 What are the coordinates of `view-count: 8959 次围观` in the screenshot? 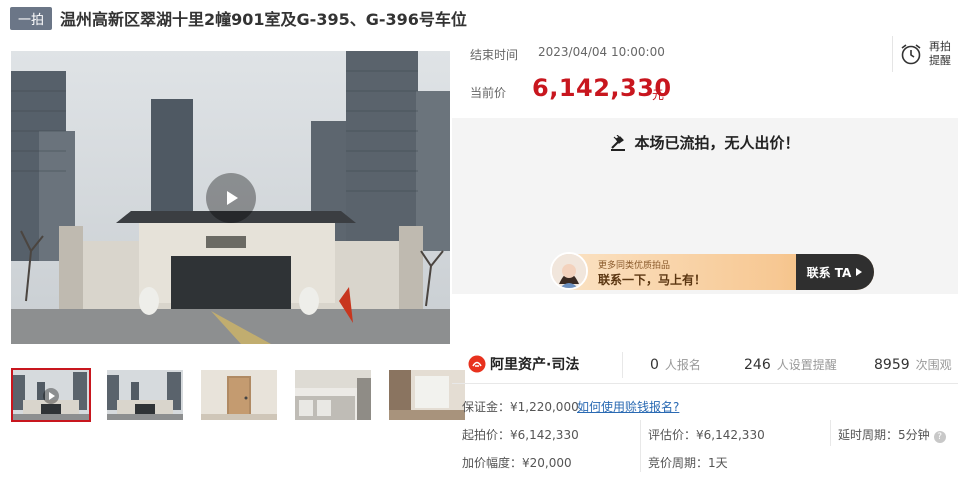 It's located at (913, 364).